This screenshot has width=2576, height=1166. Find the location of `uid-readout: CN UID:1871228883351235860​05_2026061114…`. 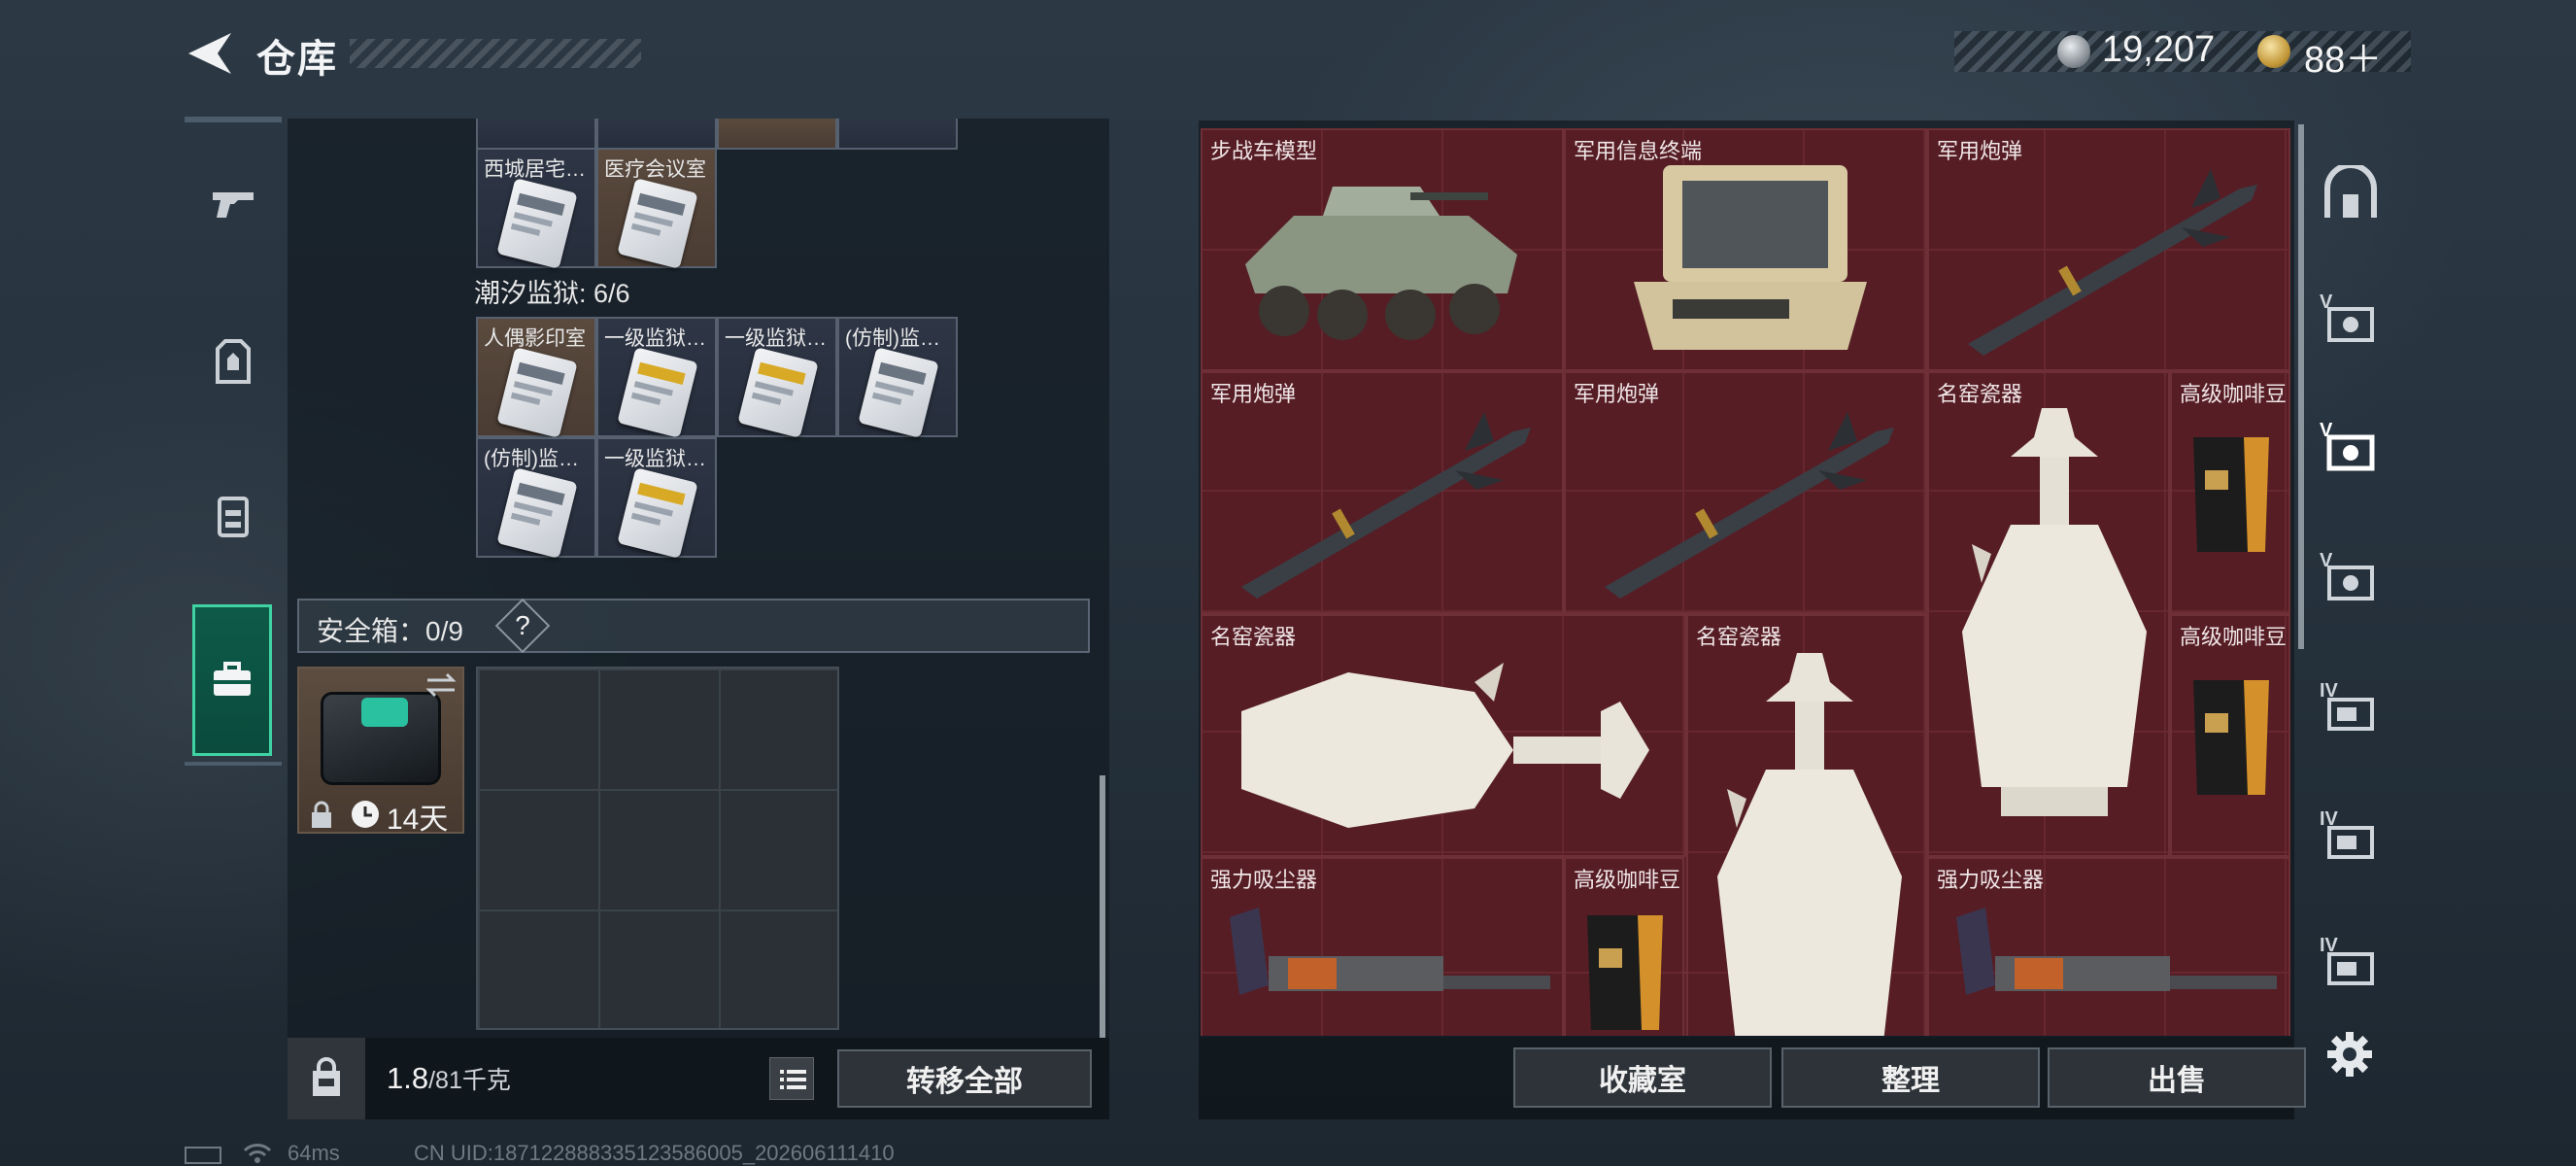

uid-readout: CN UID:1871228883351235860​05_2026061114… is located at coordinates (654, 1153).